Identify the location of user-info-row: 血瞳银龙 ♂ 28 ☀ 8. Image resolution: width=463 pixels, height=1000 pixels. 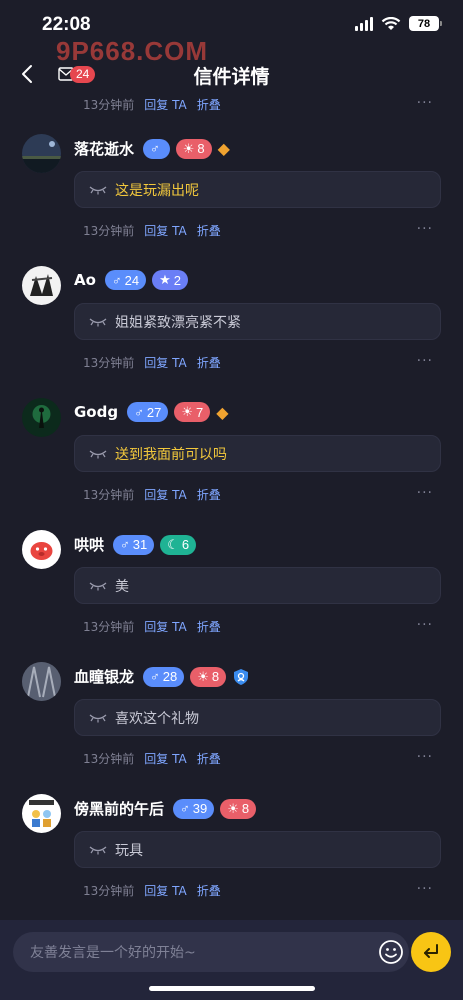
(162, 676).